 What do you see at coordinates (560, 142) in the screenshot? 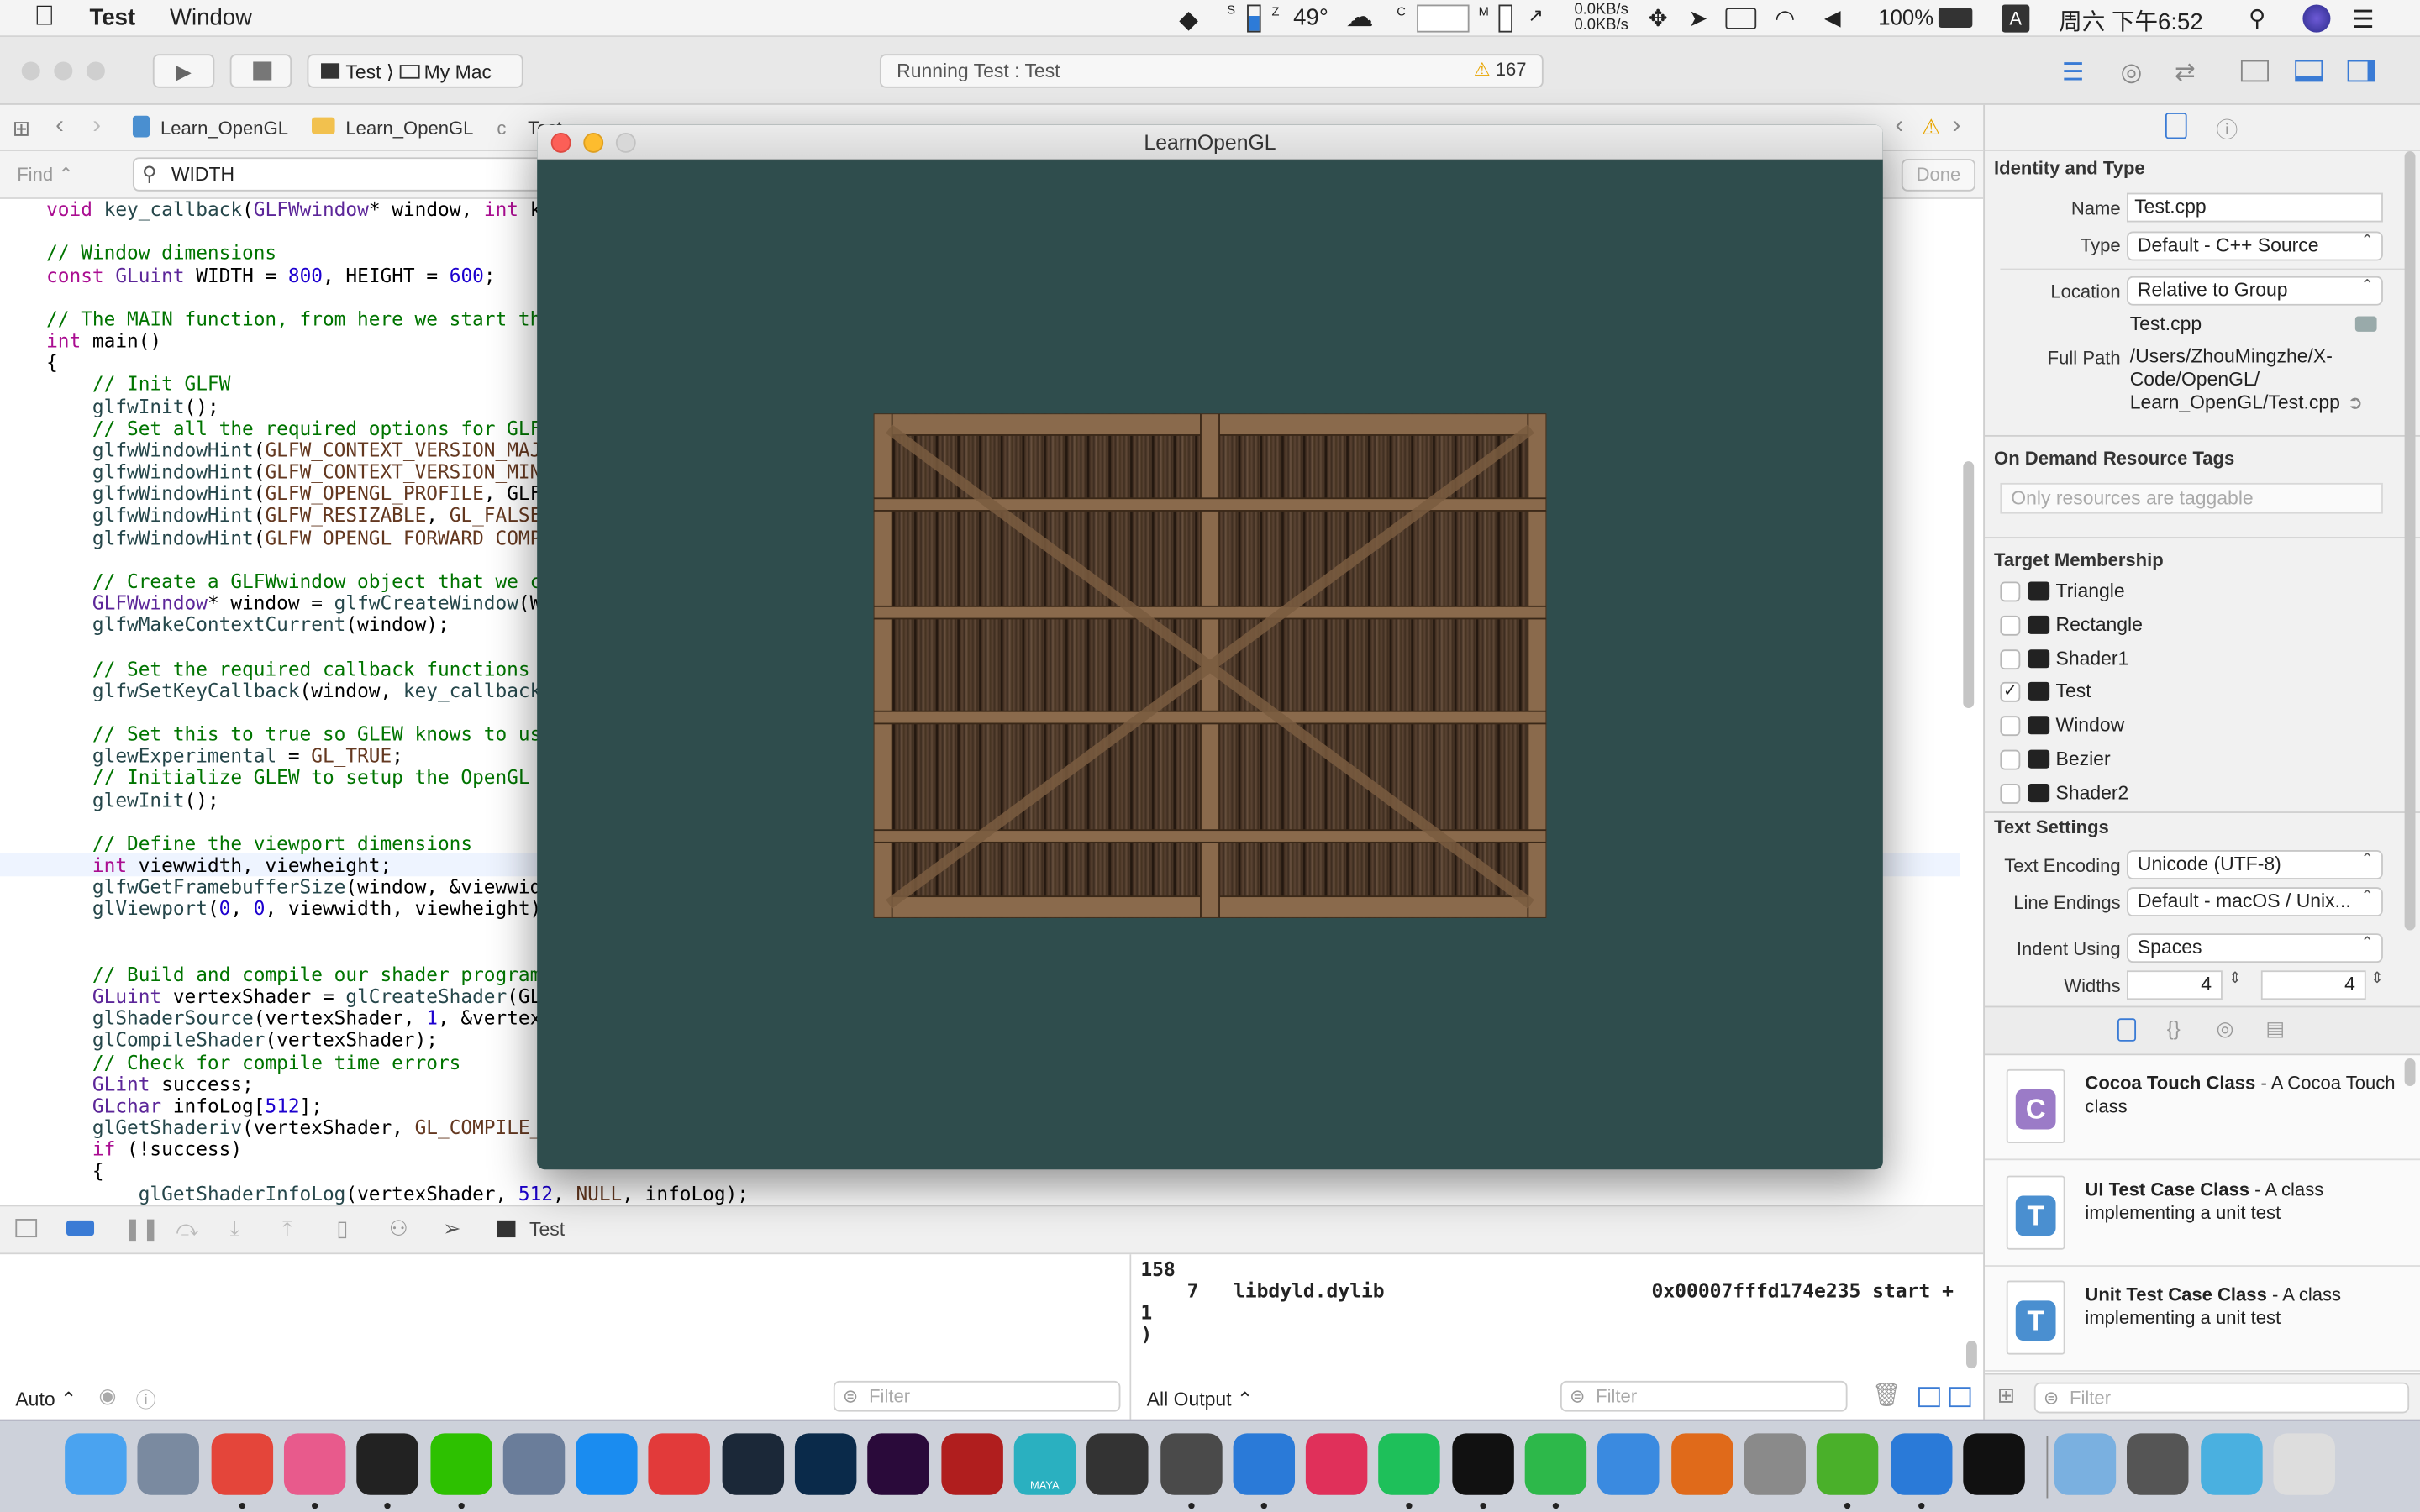
I see `gl-close-button` at bounding box center [560, 142].